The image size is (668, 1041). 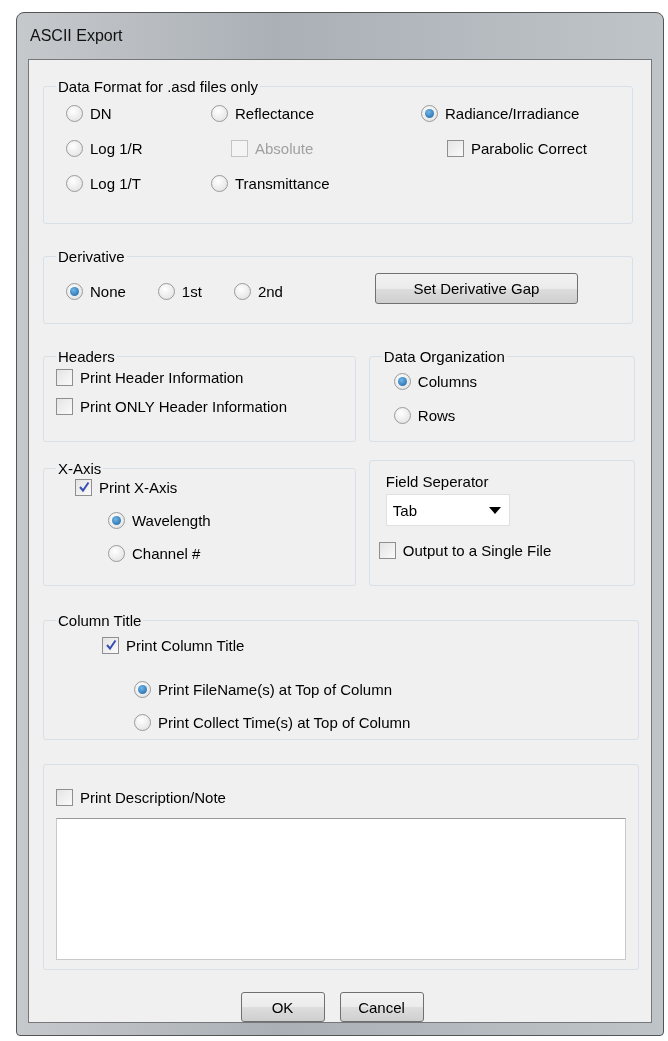 I want to click on option-label: Print Description/Note, so click(x=153, y=797).